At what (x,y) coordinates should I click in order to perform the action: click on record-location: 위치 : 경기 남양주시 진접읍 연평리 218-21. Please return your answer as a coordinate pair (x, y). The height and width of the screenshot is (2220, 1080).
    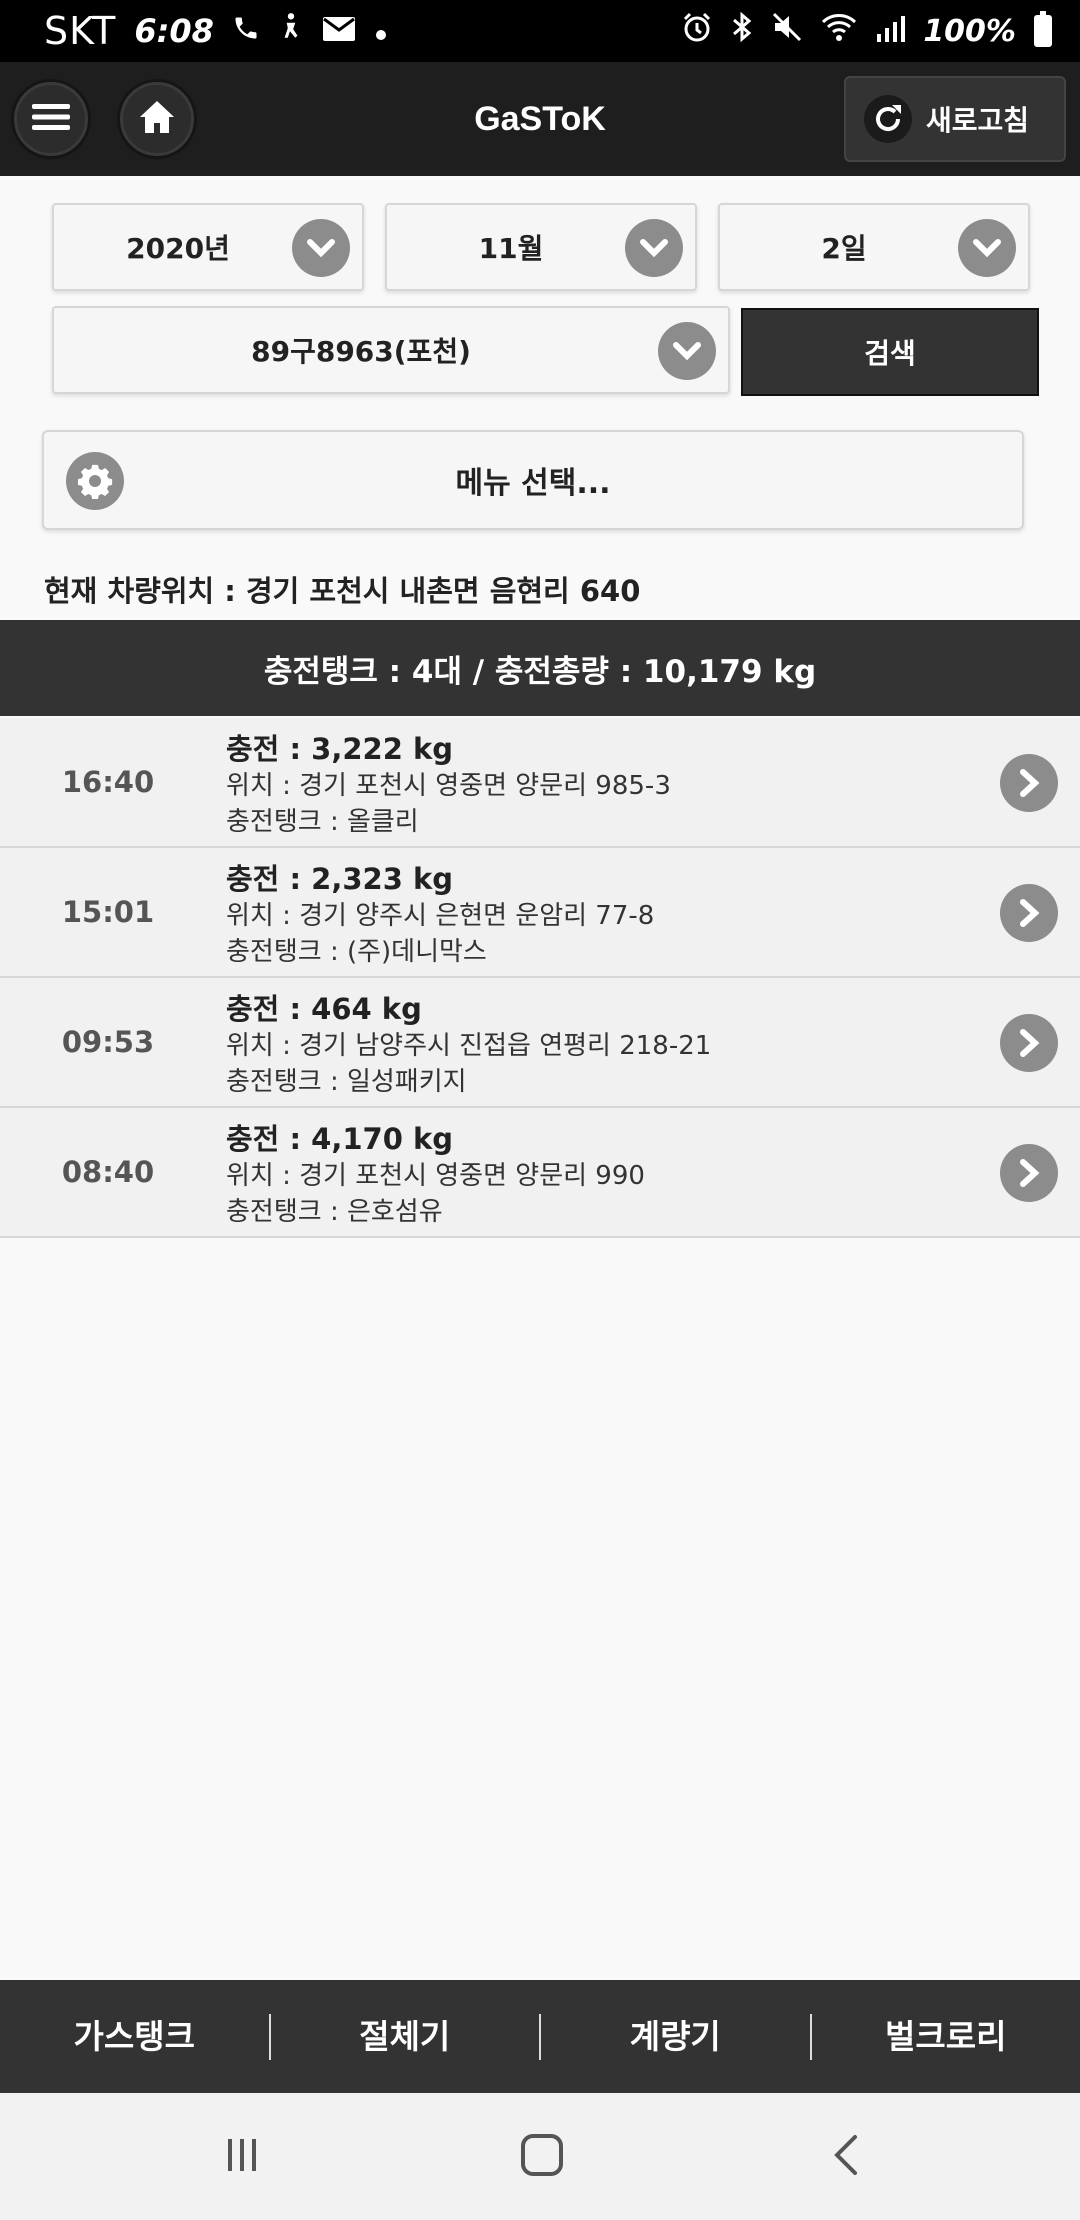
    Looking at the image, I should click on (469, 1046).